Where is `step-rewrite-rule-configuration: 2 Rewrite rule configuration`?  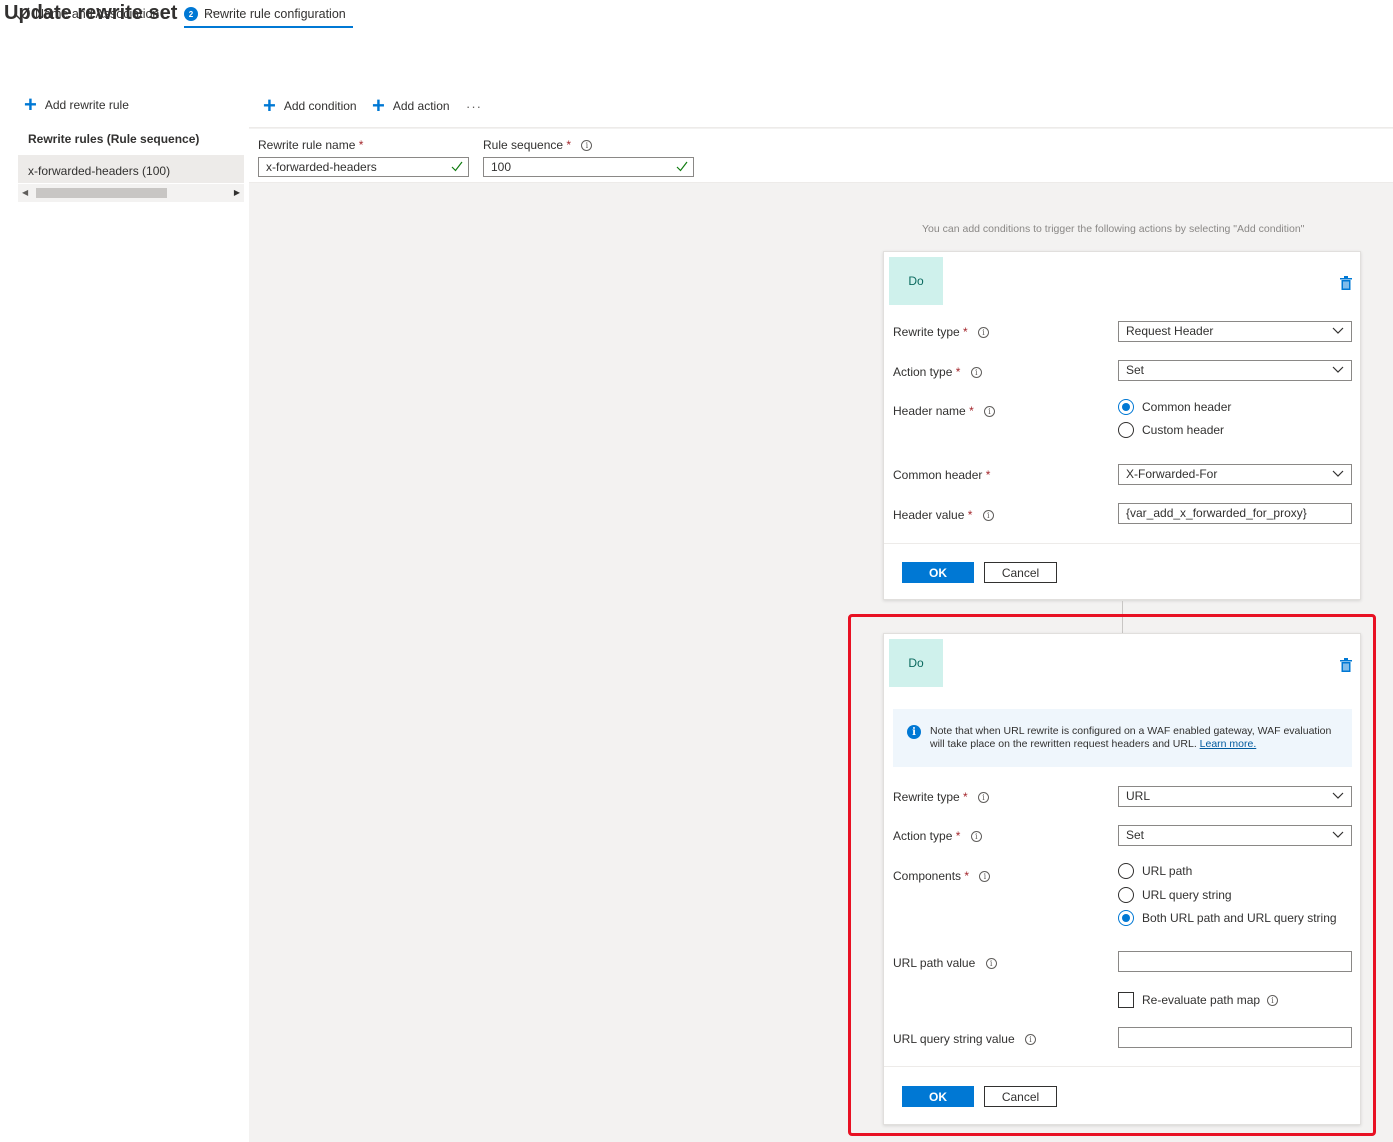 step-rewrite-rule-configuration: 2 Rewrite rule configuration is located at coordinates (265, 14).